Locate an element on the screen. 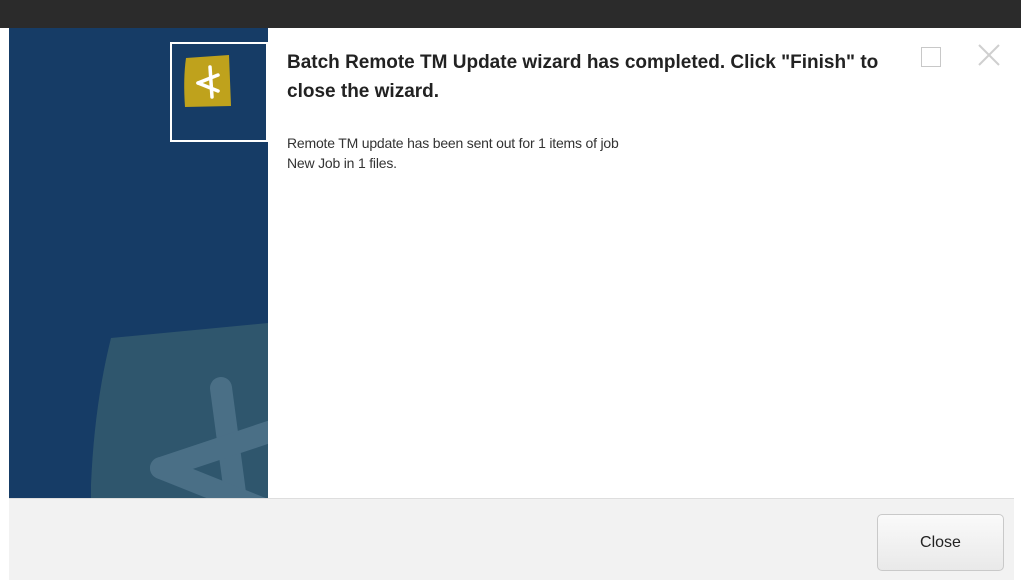  product-logo-icon is located at coordinates (207, 81).